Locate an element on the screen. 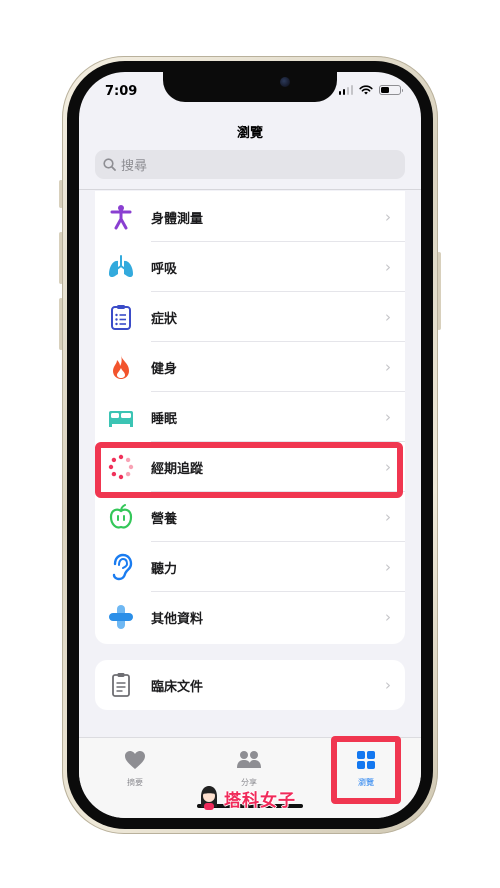 The width and height of the screenshot is (500, 888). category-label: 身體測量 is located at coordinates (177, 219).